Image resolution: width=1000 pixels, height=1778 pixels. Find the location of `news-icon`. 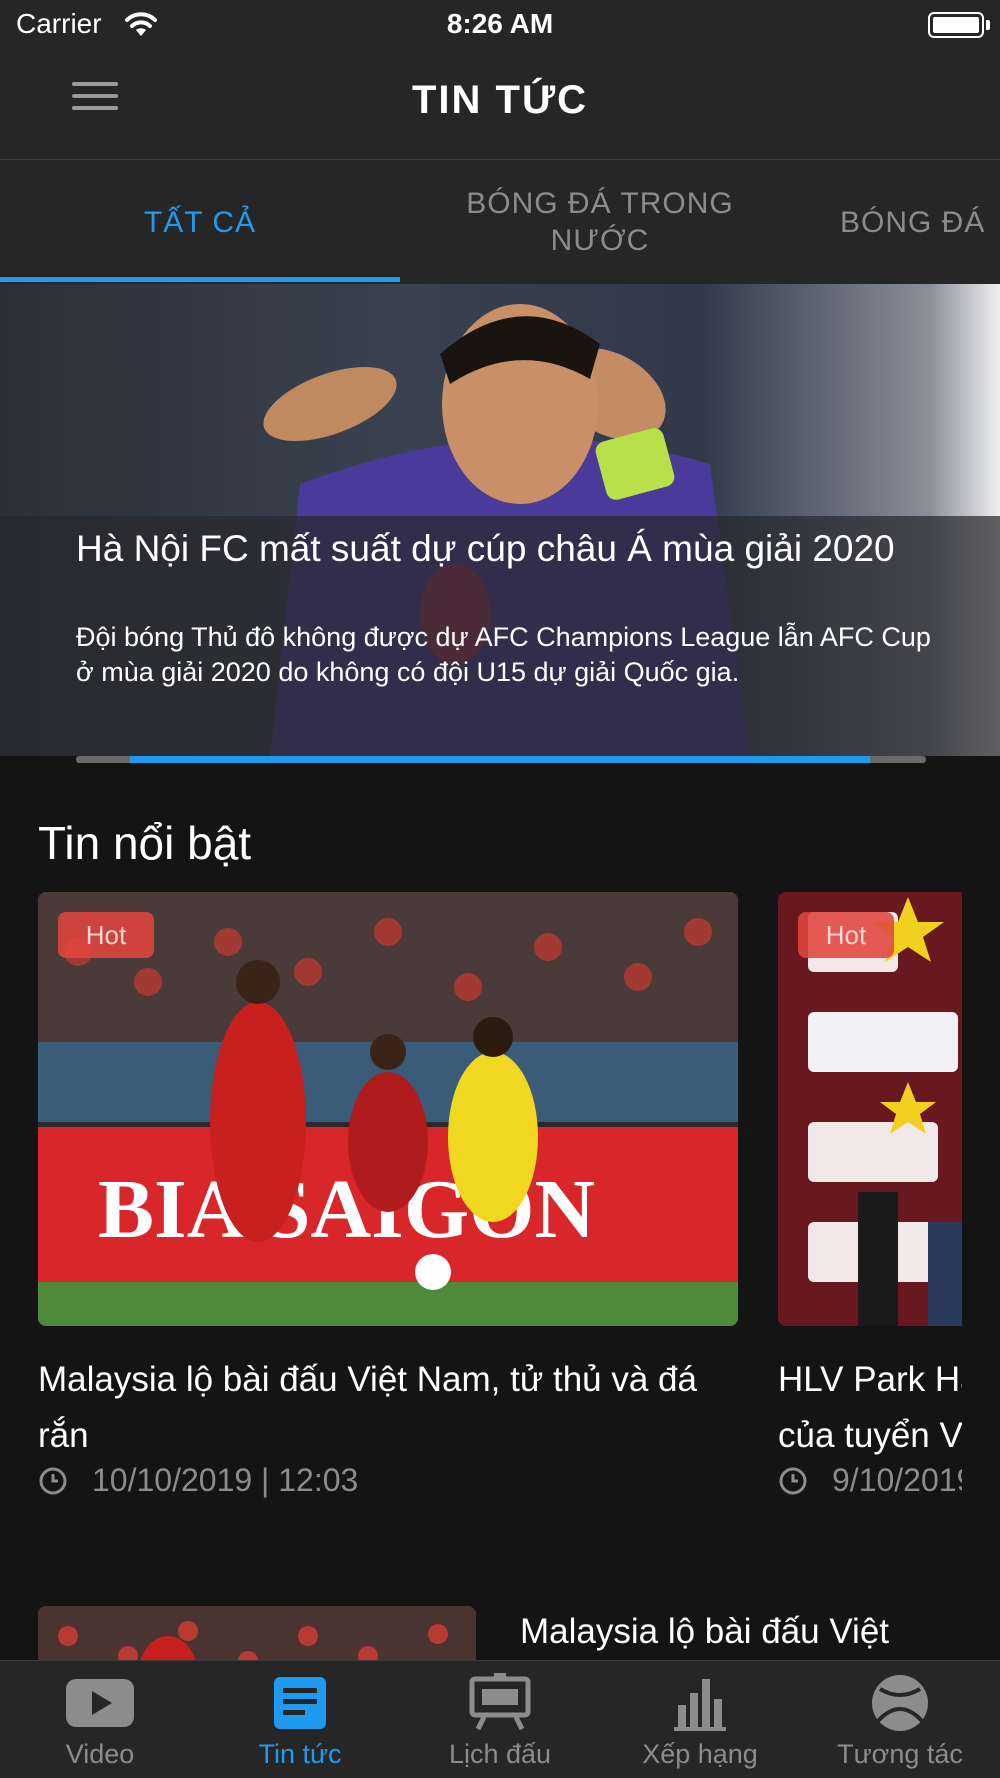

news-icon is located at coordinates (300, 1703).